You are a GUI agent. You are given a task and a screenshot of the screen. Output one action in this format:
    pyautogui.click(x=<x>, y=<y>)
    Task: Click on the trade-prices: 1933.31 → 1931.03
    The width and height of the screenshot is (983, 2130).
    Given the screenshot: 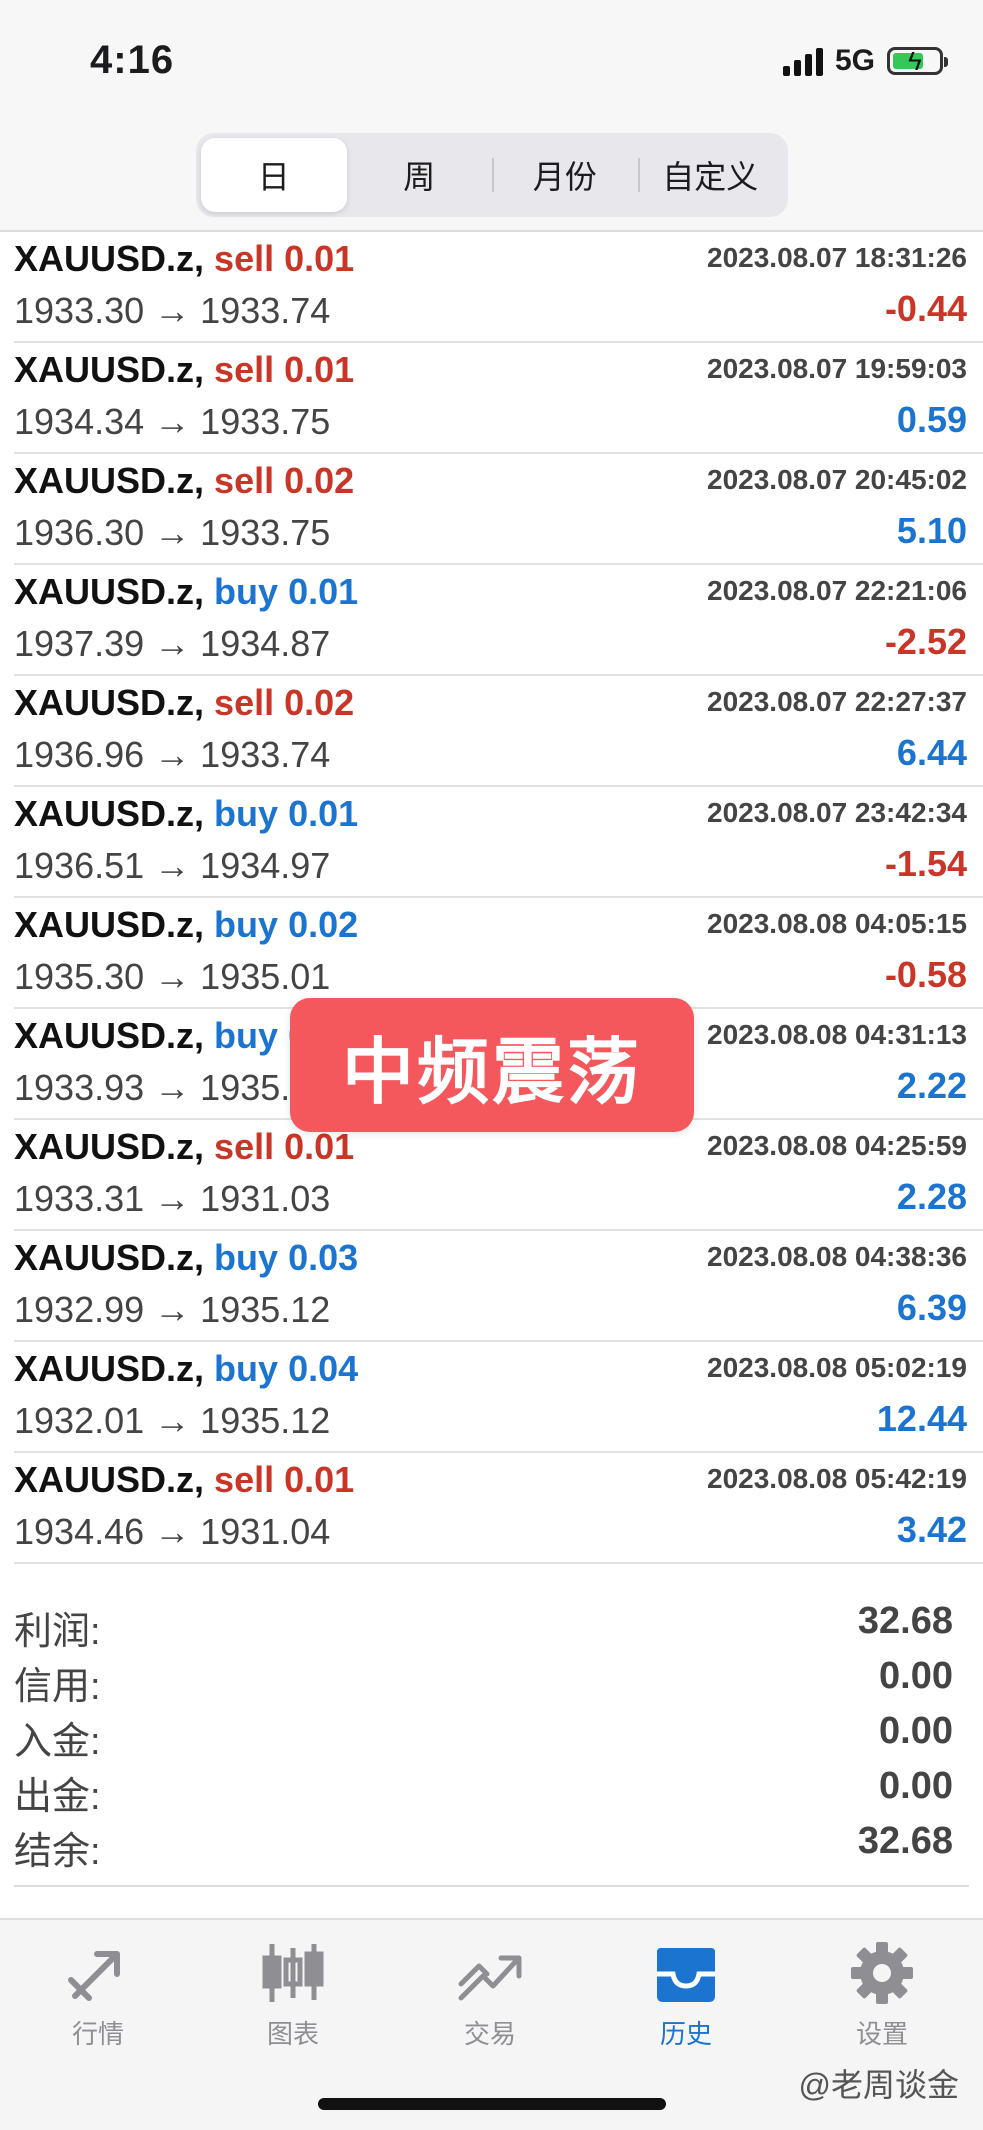 What is the action you would take?
    pyautogui.click(x=172, y=1199)
    